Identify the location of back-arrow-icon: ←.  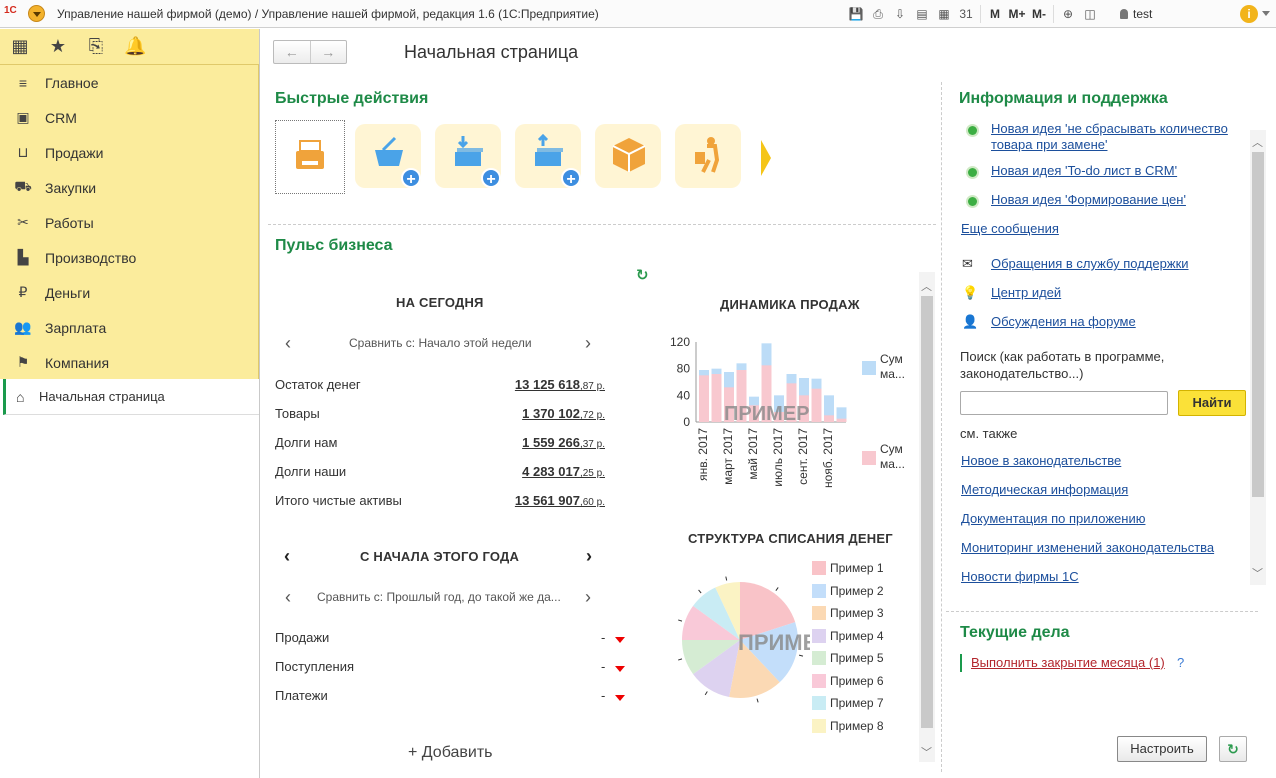
(292, 52).